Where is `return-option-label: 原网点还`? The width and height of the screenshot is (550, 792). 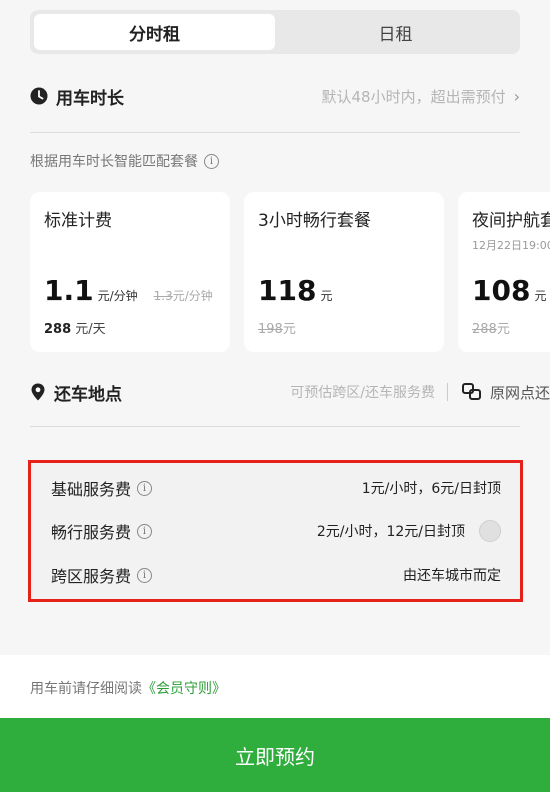 return-option-label: 原网点还 is located at coordinates (520, 392).